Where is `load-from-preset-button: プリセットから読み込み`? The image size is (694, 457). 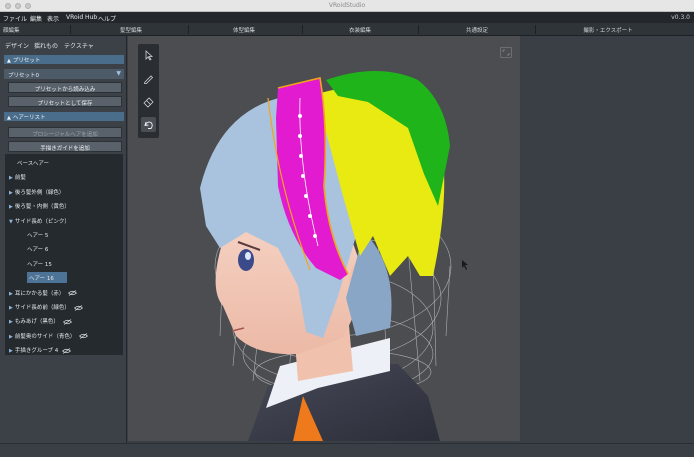 load-from-preset-button: プリセットから読み込み is located at coordinates (65, 87).